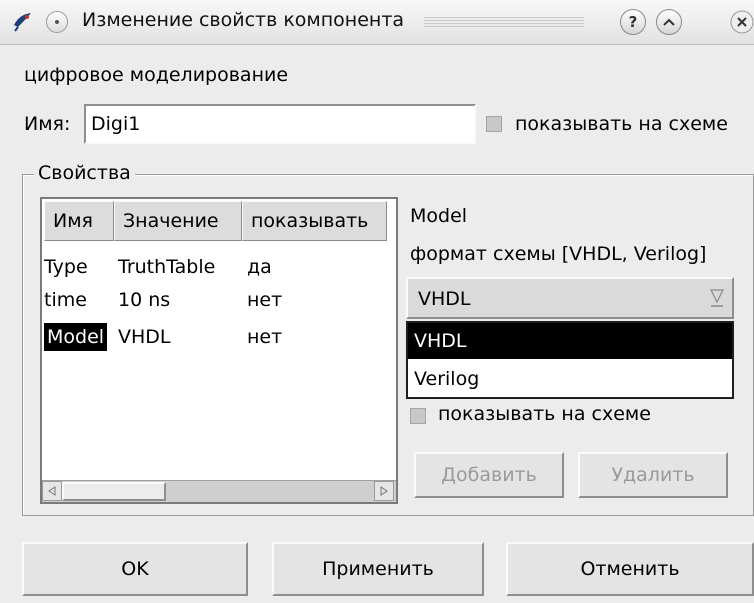 This screenshot has height=603, width=754. What do you see at coordinates (570, 360) in the screenshot?
I see `value-dropdown-list: VHDL Verilog` at bounding box center [570, 360].